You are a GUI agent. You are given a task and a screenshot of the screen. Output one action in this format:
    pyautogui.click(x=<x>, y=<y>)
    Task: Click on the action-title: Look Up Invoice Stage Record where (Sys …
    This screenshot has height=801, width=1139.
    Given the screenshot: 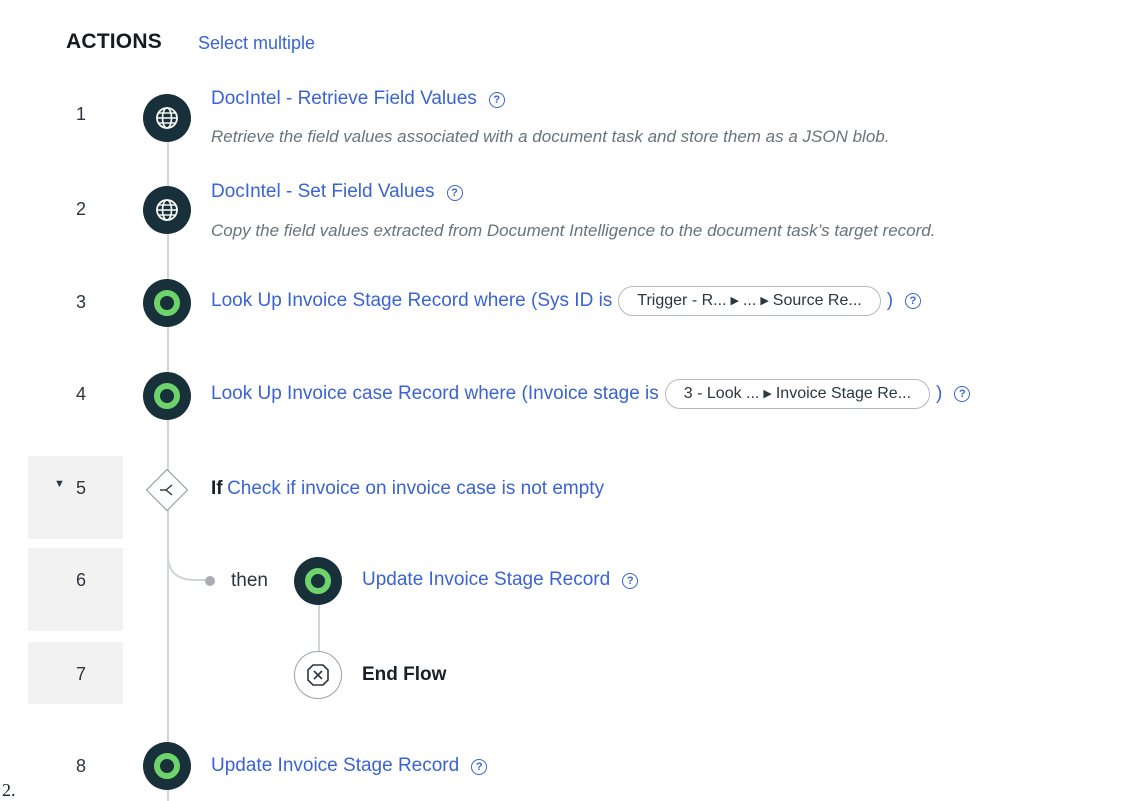 What is the action you would take?
    pyautogui.click(x=411, y=301)
    